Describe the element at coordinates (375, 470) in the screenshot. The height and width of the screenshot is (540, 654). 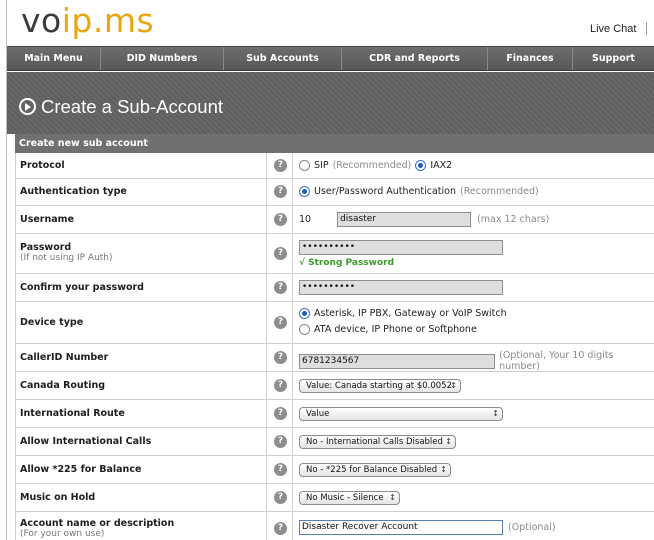
I see `allow-225-select: No - *225 for Balance Disabled` at that location.